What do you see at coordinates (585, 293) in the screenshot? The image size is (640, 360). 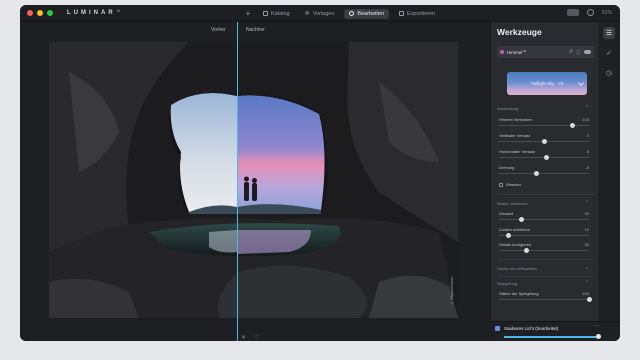 I see `slider-value: 100` at bounding box center [585, 293].